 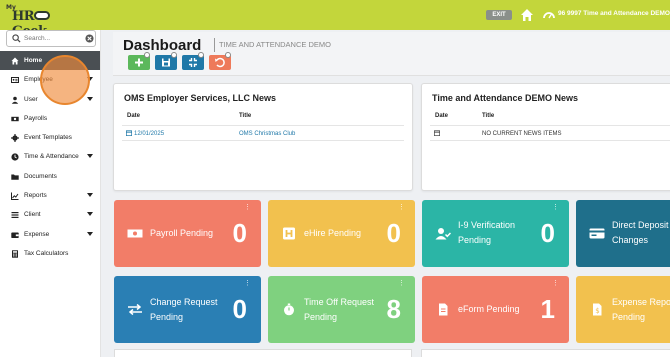 What do you see at coordinates (623, 233) in the screenshot?
I see `tile-direct-deposit: Direct Deposit Changes` at bounding box center [623, 233].